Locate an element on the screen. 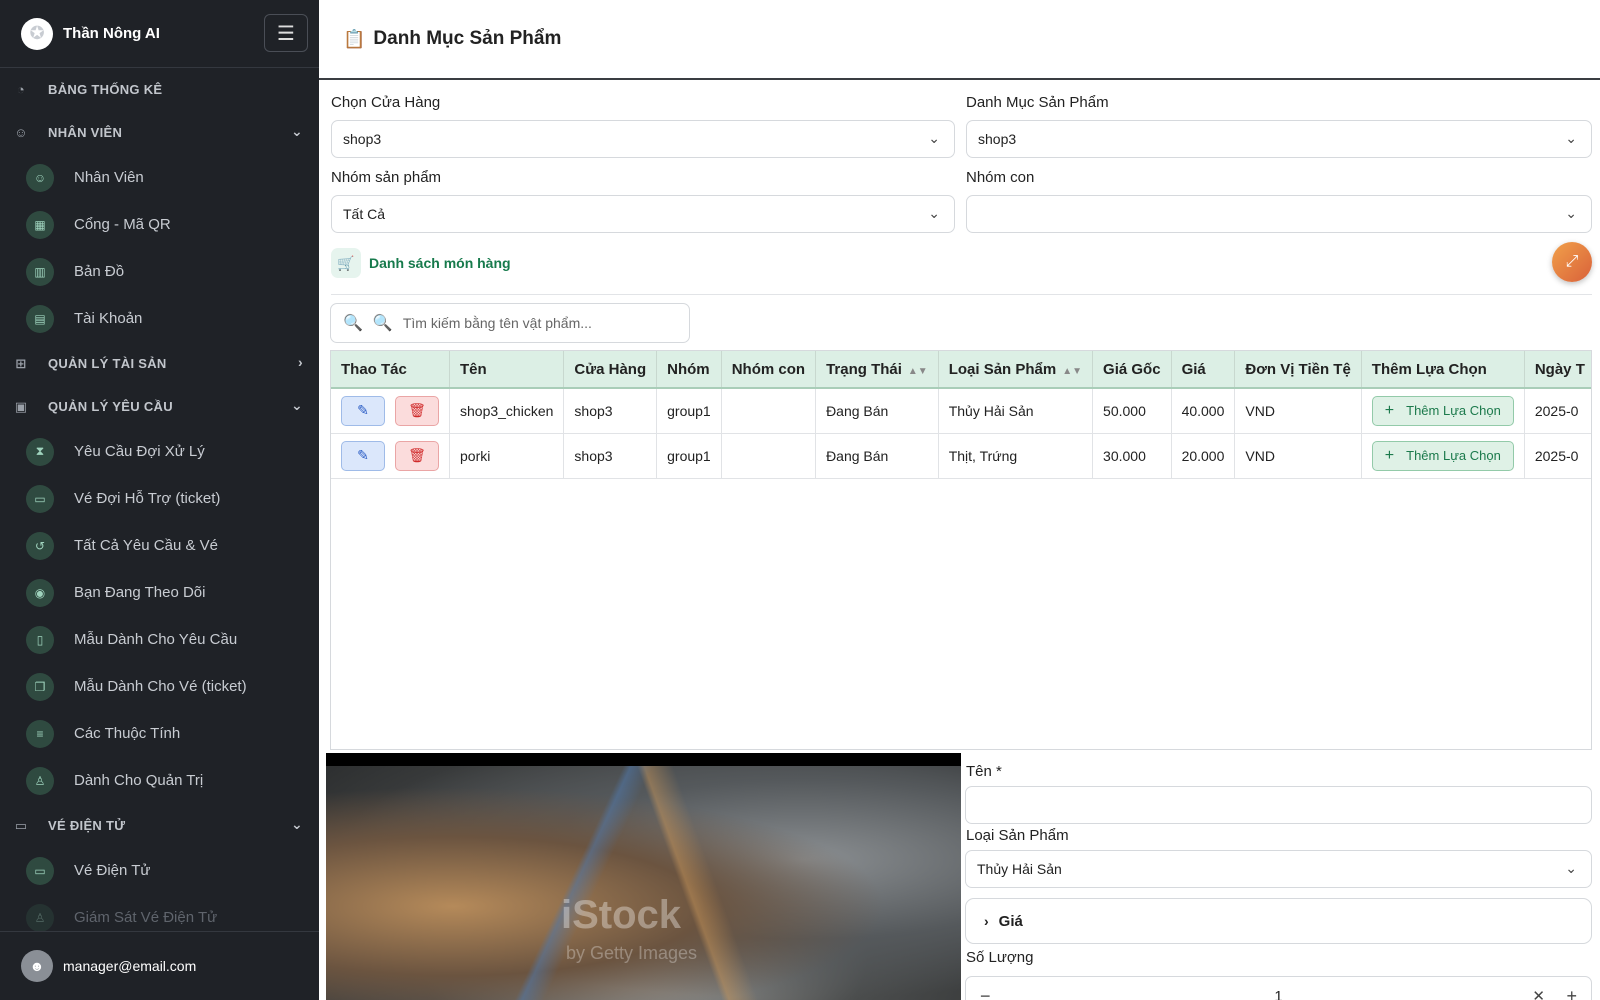 The height and width of the screenshot is (1000, 1600). search-box: 🔍 🔍 is located at coordinates (510, 323).